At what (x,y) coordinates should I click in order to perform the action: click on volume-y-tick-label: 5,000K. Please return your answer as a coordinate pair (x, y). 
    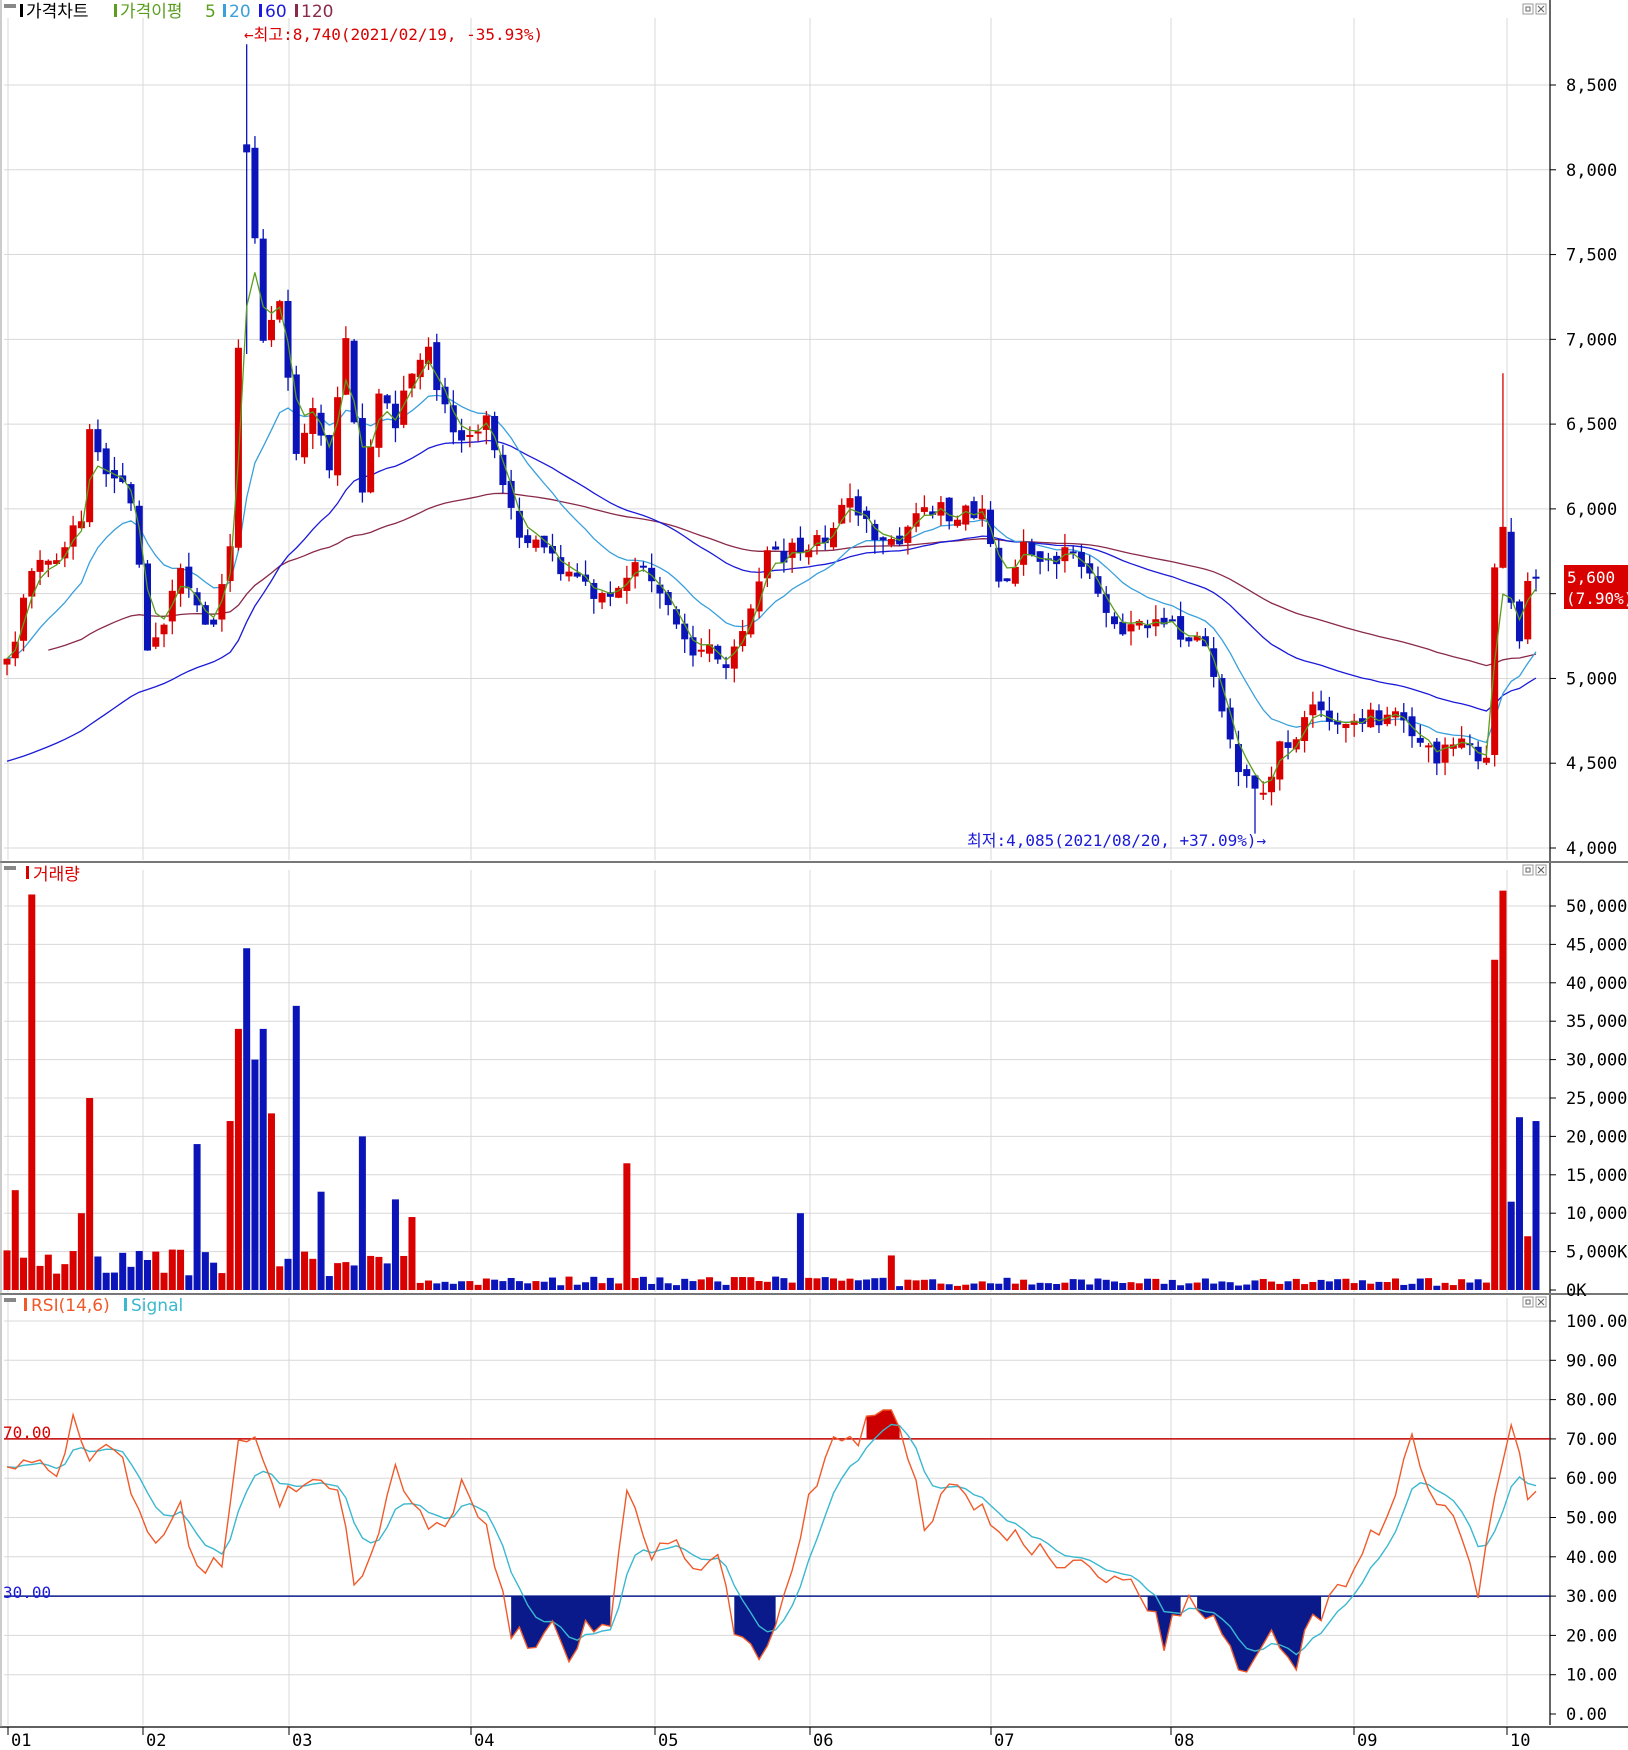
    Looking at the image, I should click on (1597, 1253).